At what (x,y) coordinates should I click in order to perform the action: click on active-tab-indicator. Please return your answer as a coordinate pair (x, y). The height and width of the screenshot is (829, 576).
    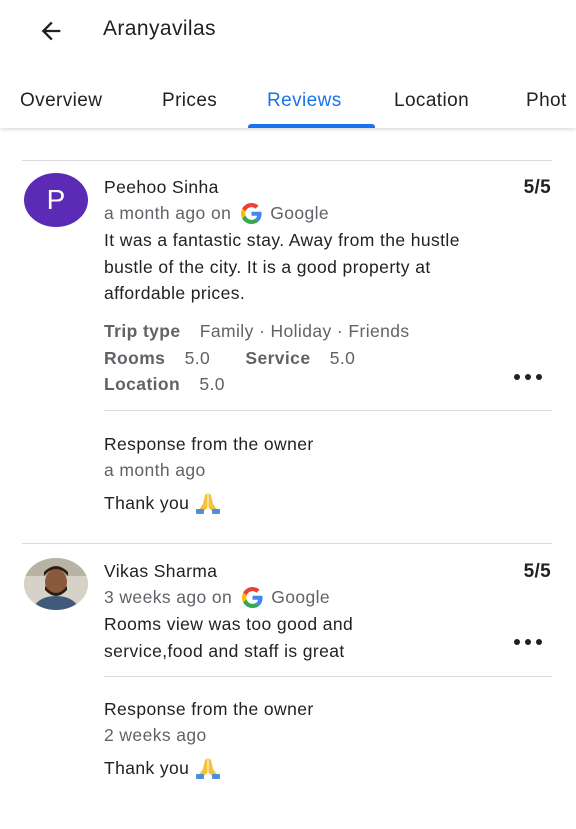
    Looking at the image, I should click on (311, 126).